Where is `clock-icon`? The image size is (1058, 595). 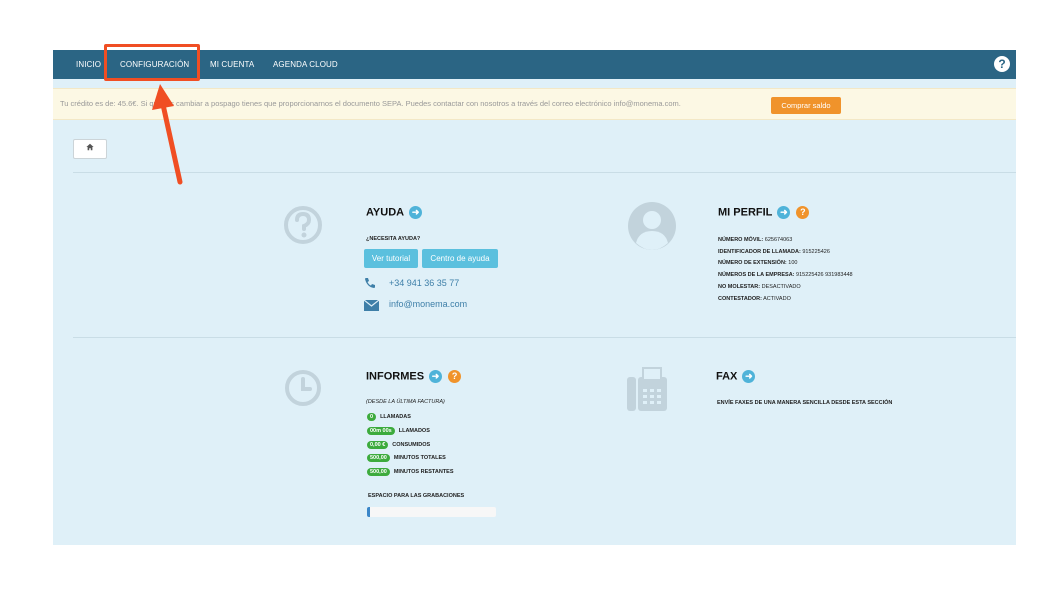 clock-icon is located at coordinates (303, 388).